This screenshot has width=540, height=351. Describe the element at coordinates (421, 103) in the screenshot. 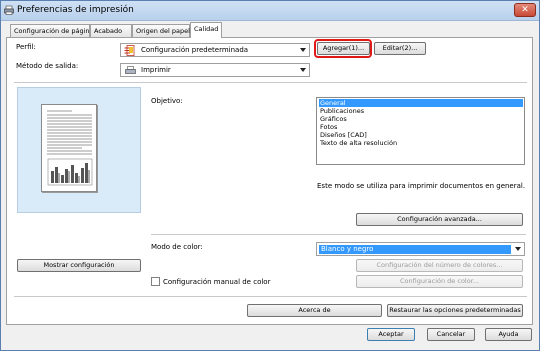

I see `objective-option-general: General` at that location.